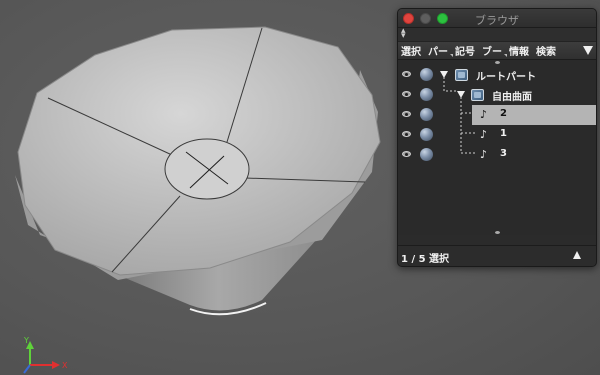 Image resolution: width=600 pixels, height=375 pixels. Describe the element at coordinates (411, 50) in the screenshot. I see `menu-select: 選択` at that location.